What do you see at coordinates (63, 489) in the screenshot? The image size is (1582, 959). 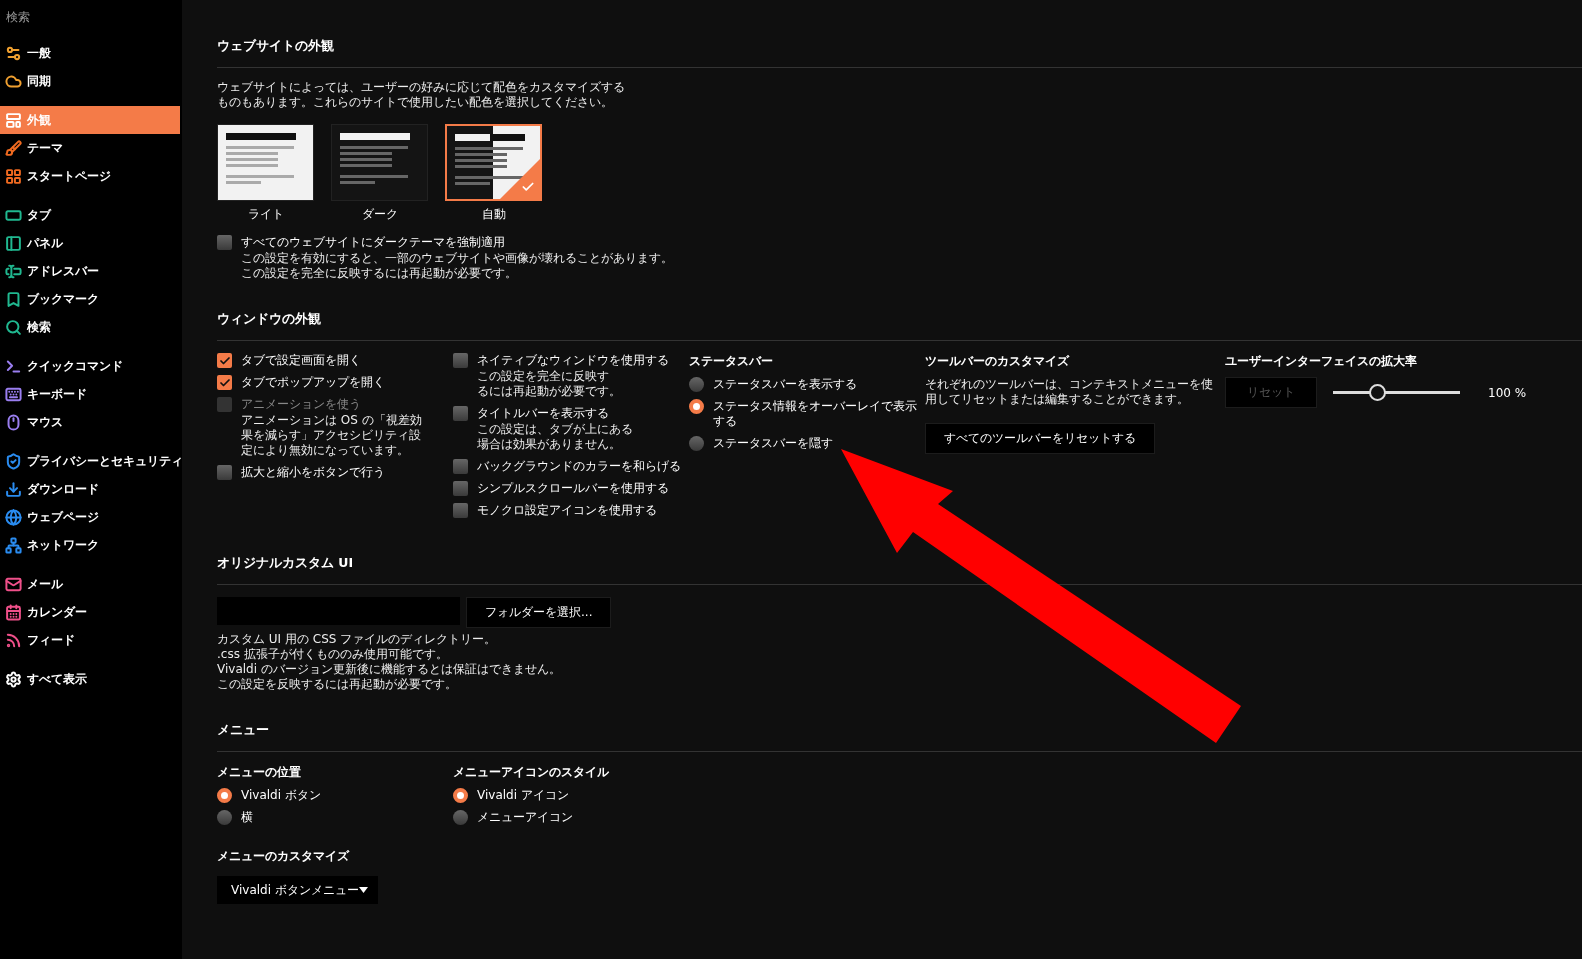 I see `sidebar-label: ダウンロード` at bounding box center [63, 489].